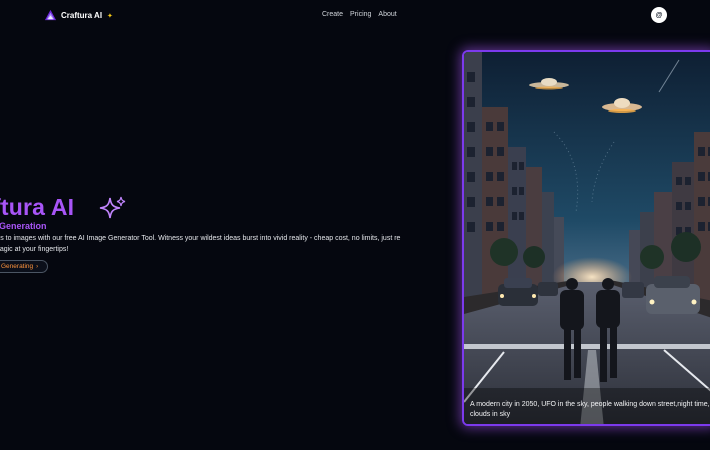  I want to click on generate-button-label: Generating, so click(17, 266).